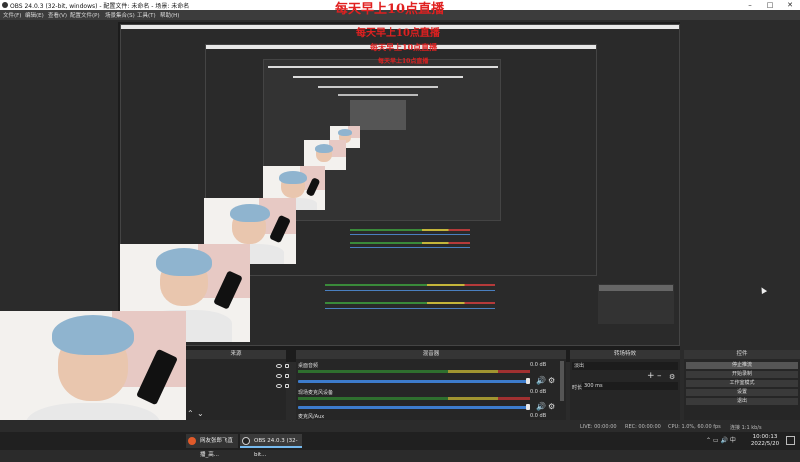  What do you see at coordinates (636, 288) in the screenshot?
I see `nested-control-highlight` at bounding box center [636, 288].